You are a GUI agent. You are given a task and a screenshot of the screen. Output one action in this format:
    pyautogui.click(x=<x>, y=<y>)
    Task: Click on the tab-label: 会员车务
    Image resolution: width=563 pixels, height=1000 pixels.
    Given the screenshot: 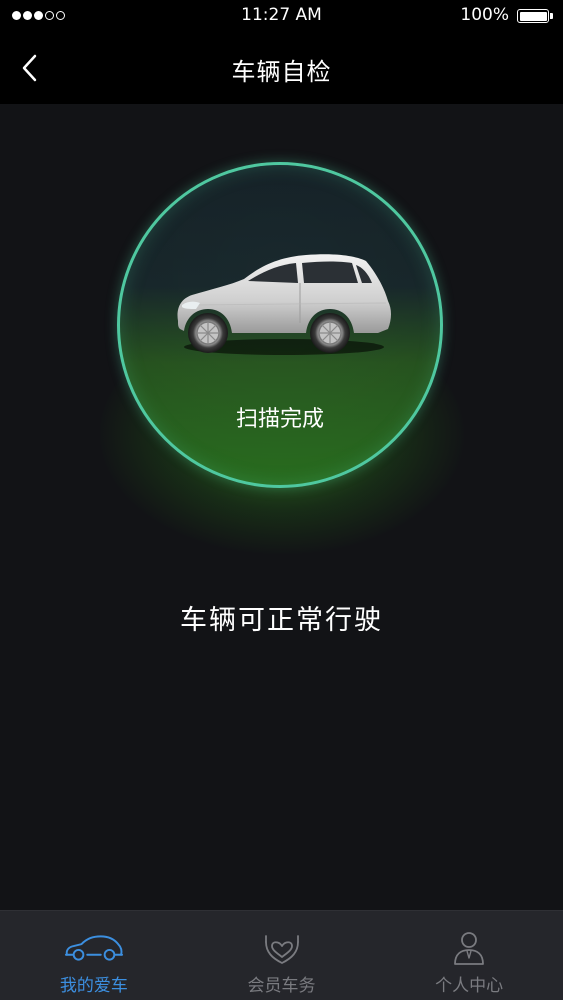 What is the action you would take?
    pyautogui.click(x=281, y=986)
    